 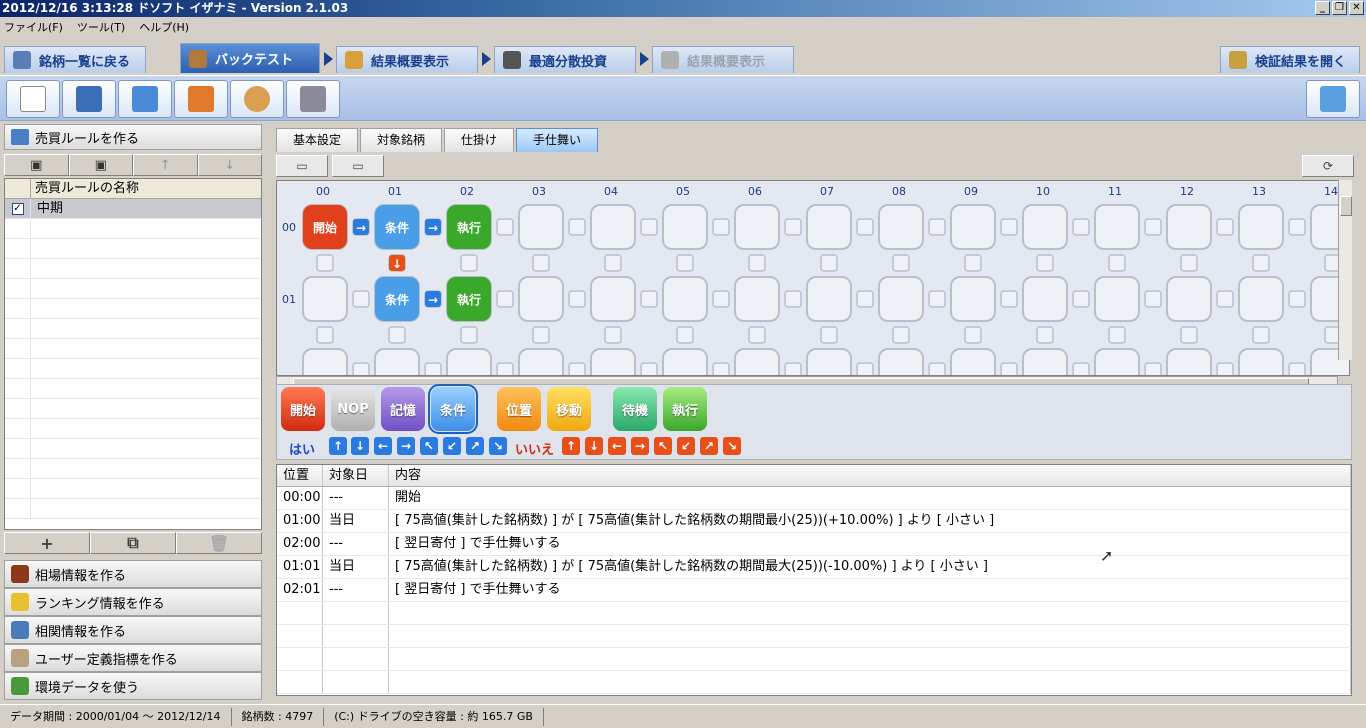 I want to click on export-button, so click(x=145, y=99).